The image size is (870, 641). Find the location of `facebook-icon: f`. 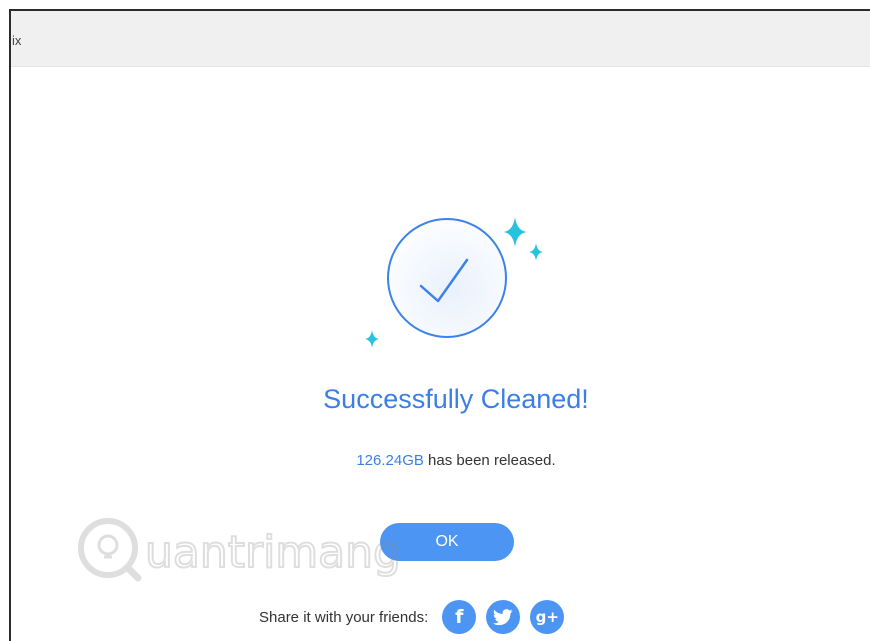

facebook-icon: f is located at coordinates (459, 617).